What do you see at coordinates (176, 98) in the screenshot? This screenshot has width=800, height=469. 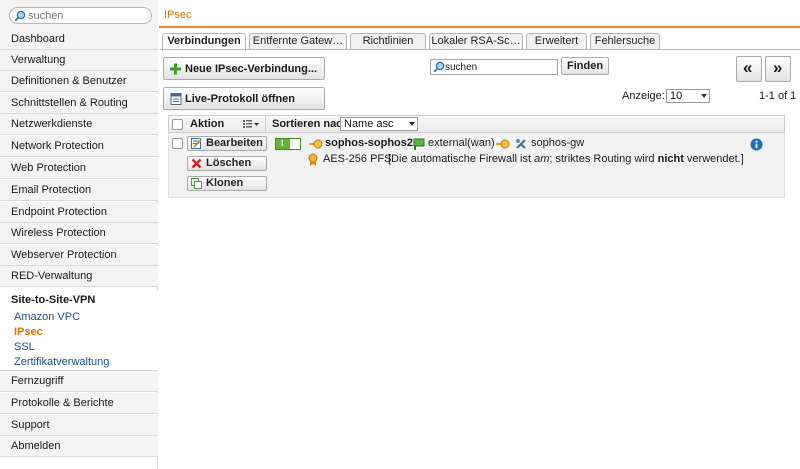 I see `log-document-icon` at bounding box center [176, 98].